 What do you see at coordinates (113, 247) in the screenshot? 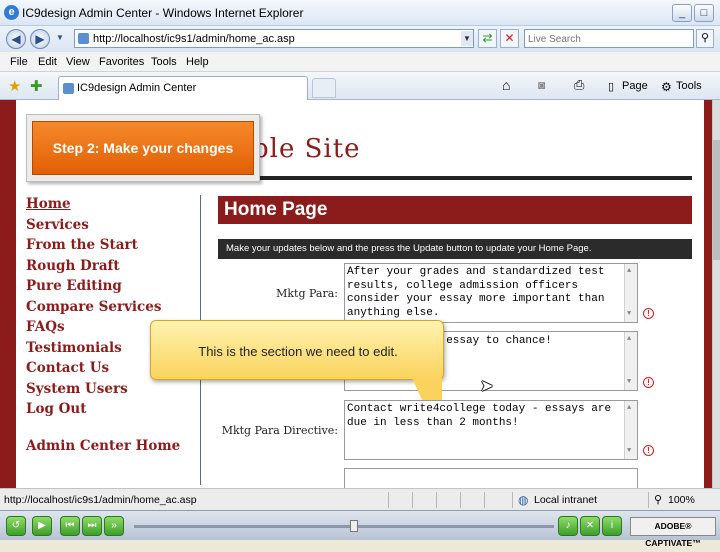
I see `nav-from-the-start: From the Start` at bounding box center [113, 247].